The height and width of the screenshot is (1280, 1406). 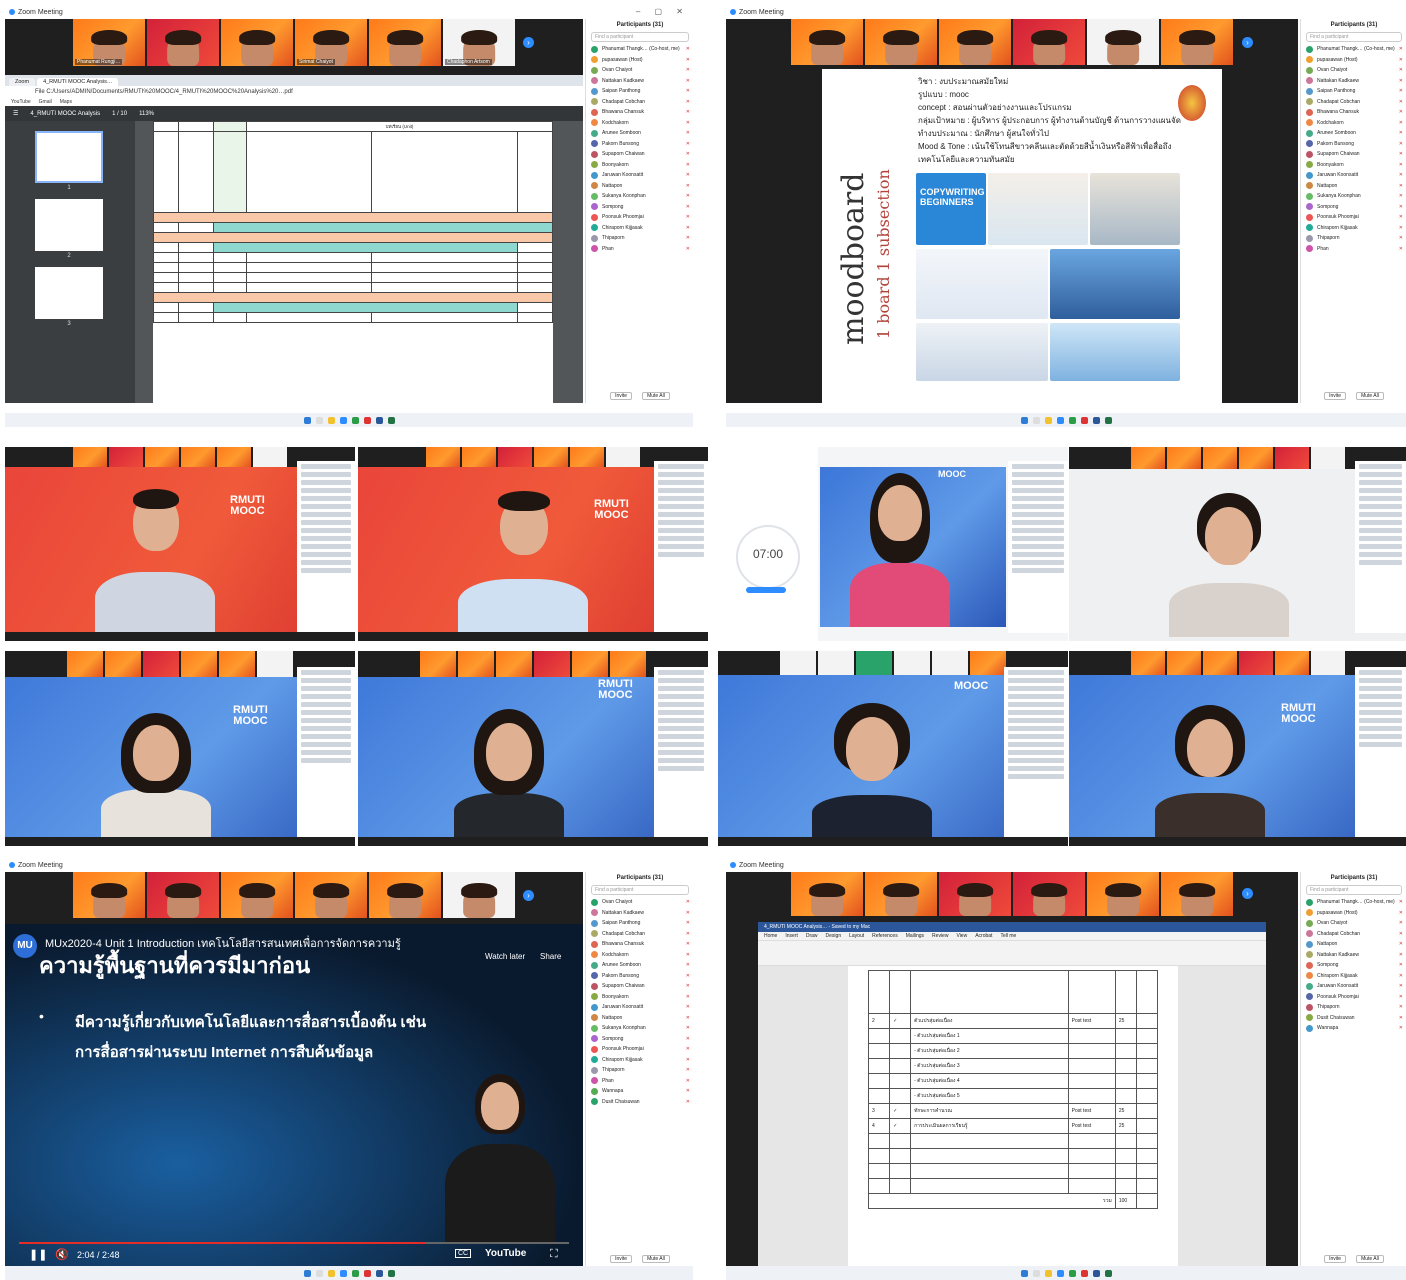 What do you see at coordinates (856, 936) in the screenshot?
I see `menu-item: Layout` at bounding box center [856, 936].